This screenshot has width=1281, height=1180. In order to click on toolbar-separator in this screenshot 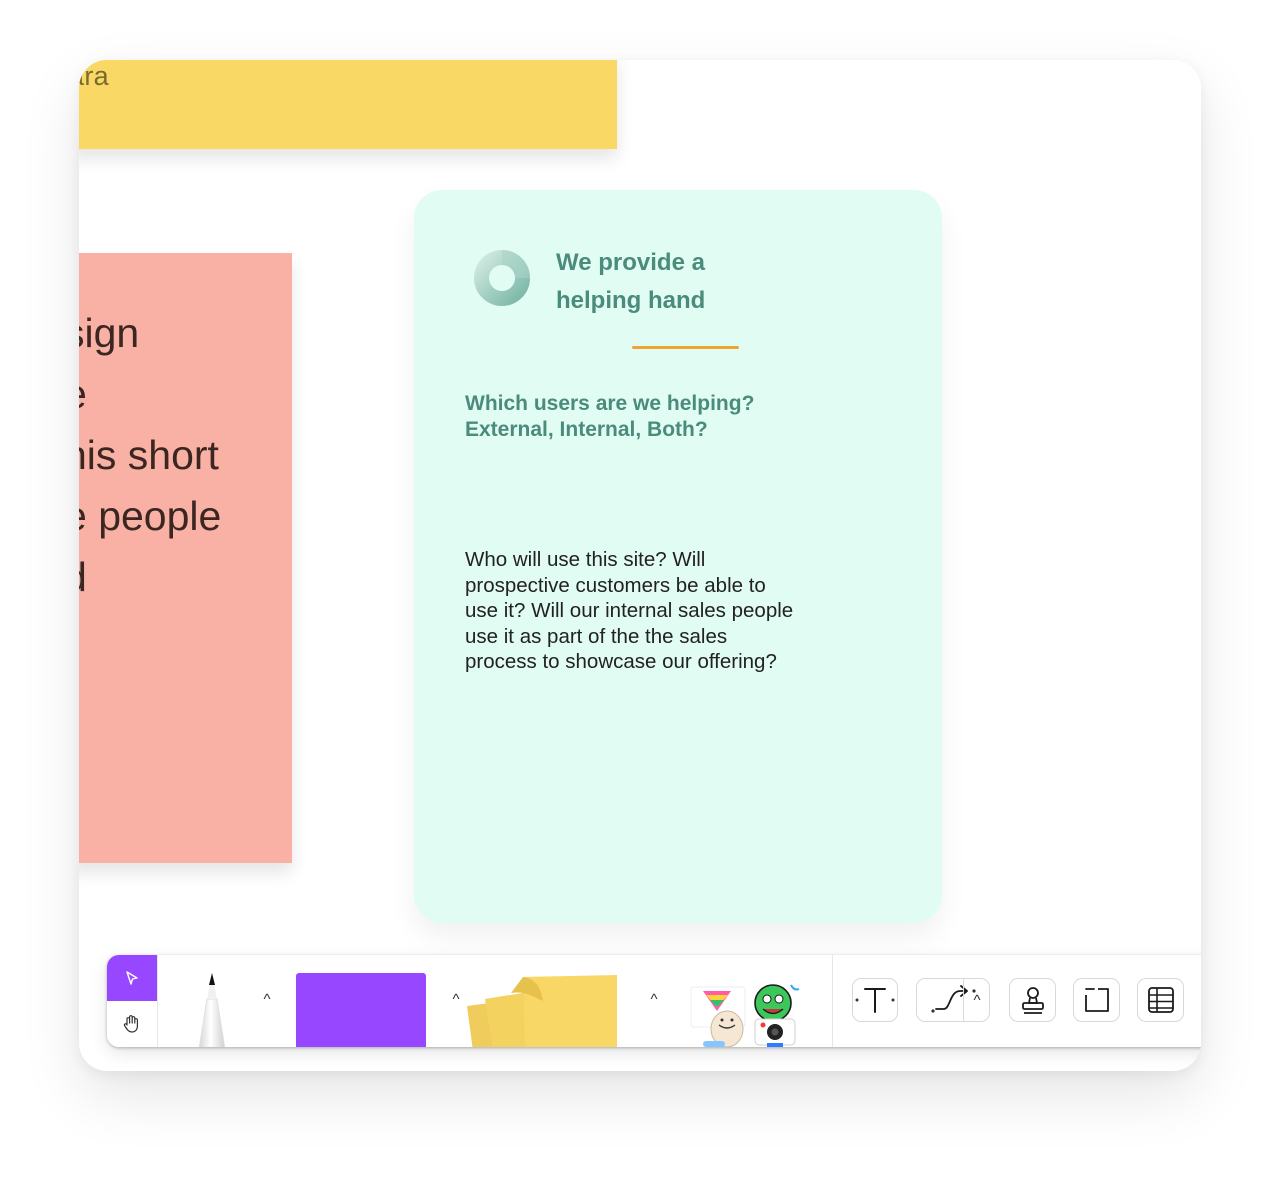, I will do `click(157, 1001)`.